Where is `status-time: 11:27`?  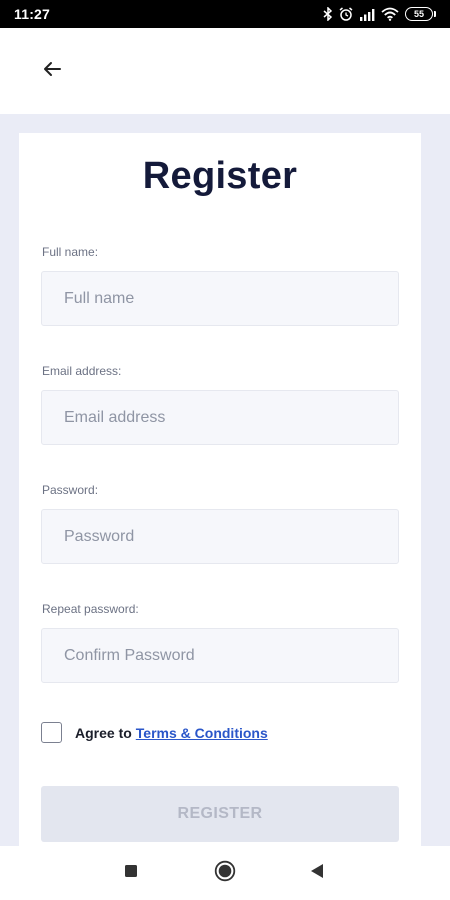
status-time: 11:27 is located at coordinates (32, 14).